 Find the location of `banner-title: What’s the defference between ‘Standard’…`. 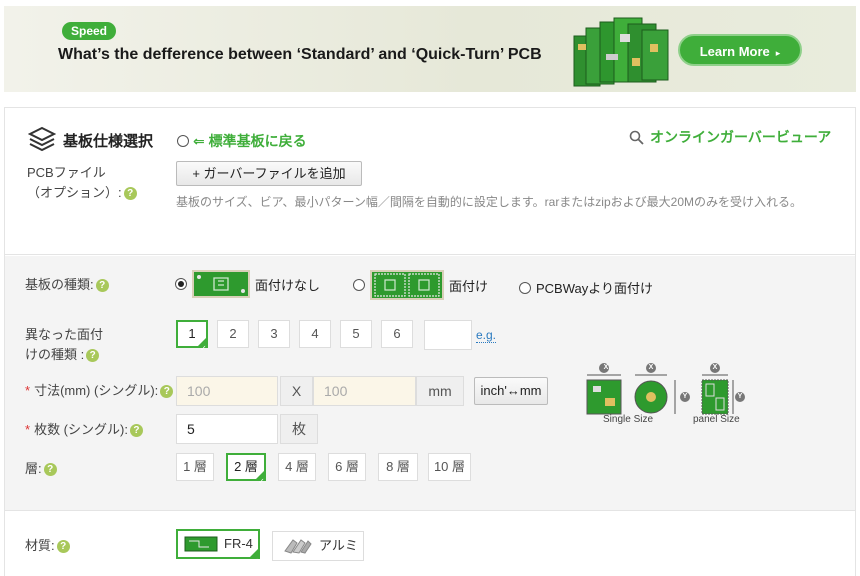

banner-title: What’s the defference between ‘Standard’… is located at coordinates (300, 54).